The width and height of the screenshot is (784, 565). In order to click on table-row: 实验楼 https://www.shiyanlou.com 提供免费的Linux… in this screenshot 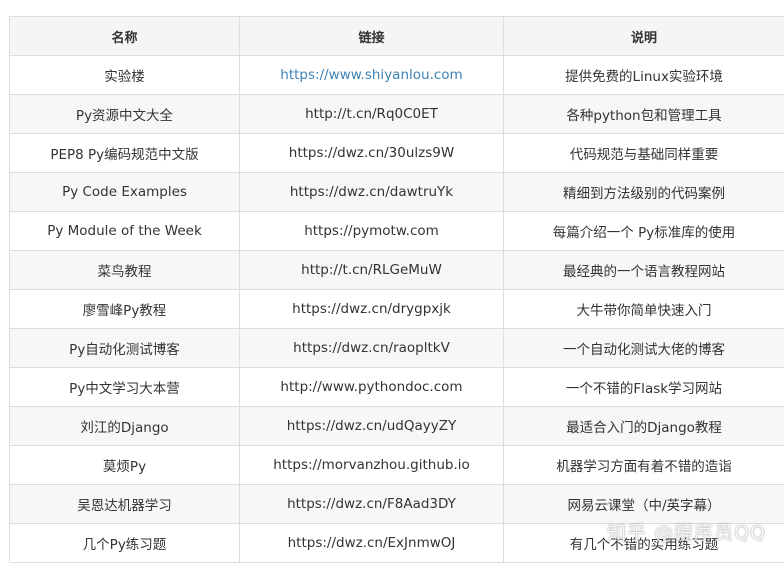, I will do `click(396, 75)`.